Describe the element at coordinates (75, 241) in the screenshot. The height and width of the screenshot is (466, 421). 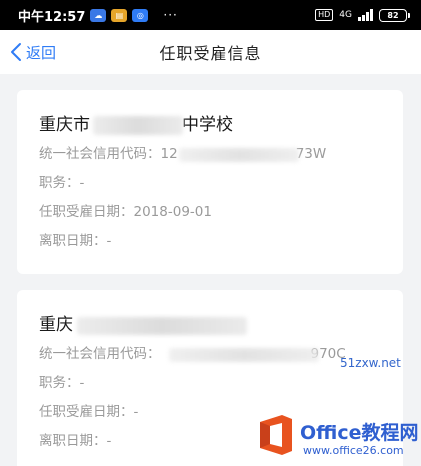
I see `leave-date-row: 离职日期： -` at that location.